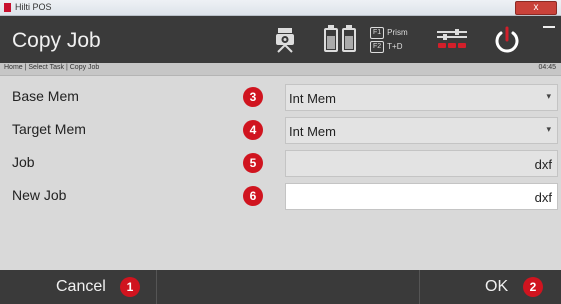 Image resolution: width=561 pixels, height=304 pixels. What do you see at coordinates (397, 32) in the screenshot?
I see `f1-label: Prism` at bounding box center [397, 32].